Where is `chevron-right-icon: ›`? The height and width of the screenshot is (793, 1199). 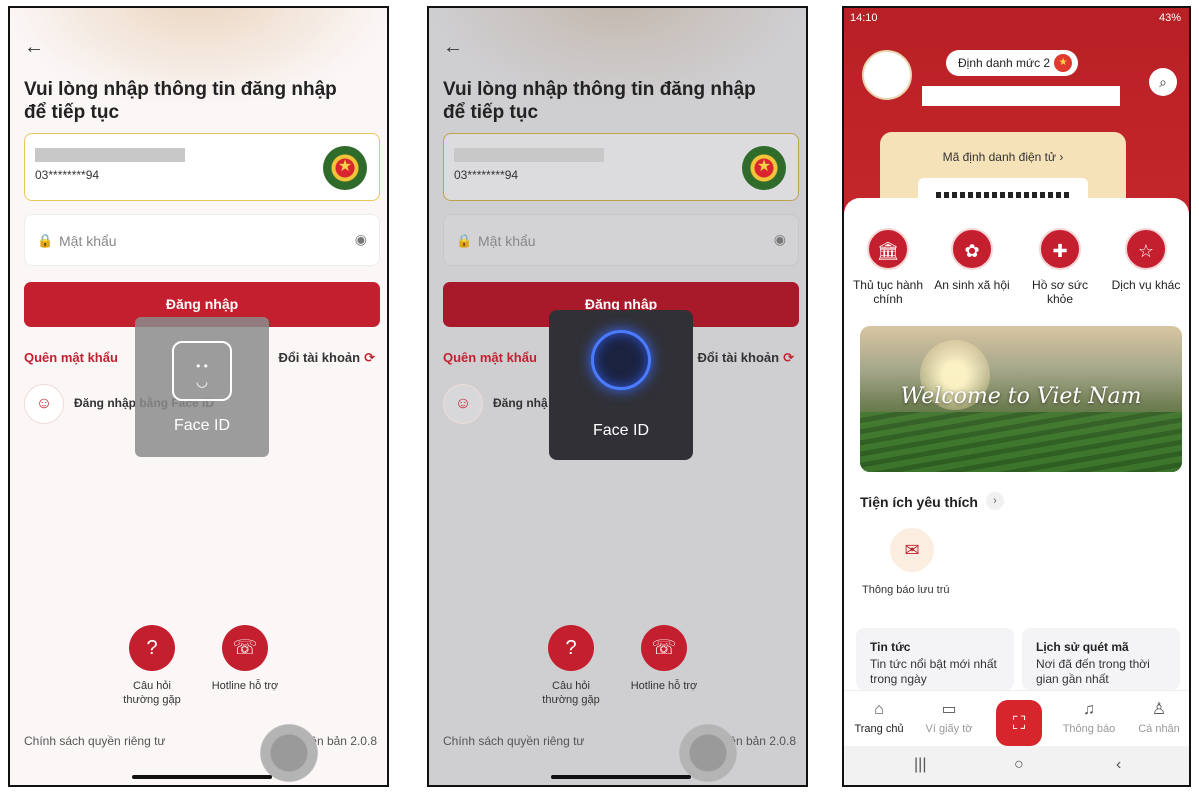
chevron-right-icon: › is located at coordinates (995, 501).